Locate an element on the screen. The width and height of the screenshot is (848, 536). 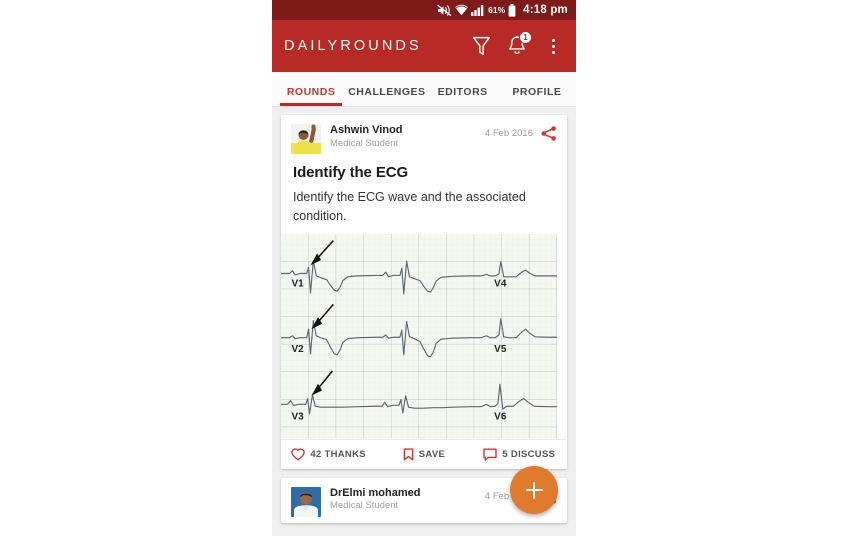
status-bar-clock: 4:18 pm is located at coordinates (545, 10).